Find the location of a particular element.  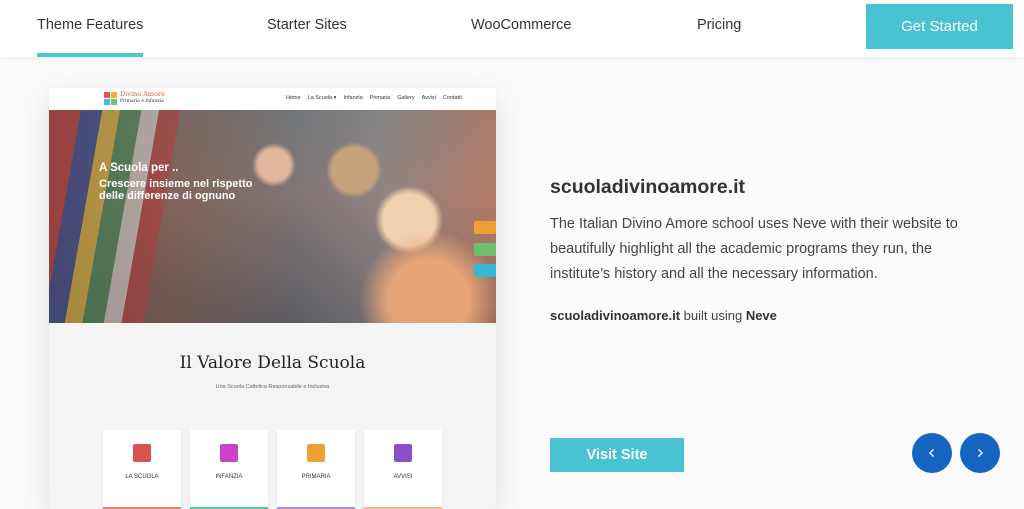

preview-menu-item: Primaria is located at coordinates (380, 98).